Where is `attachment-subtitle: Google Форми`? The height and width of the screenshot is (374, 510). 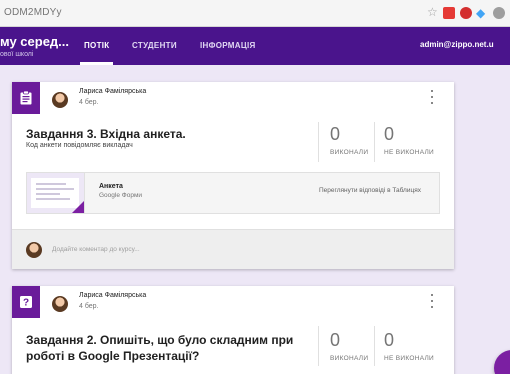
attachment-subtitle: Google Форми is located at coordinates (121, 195).